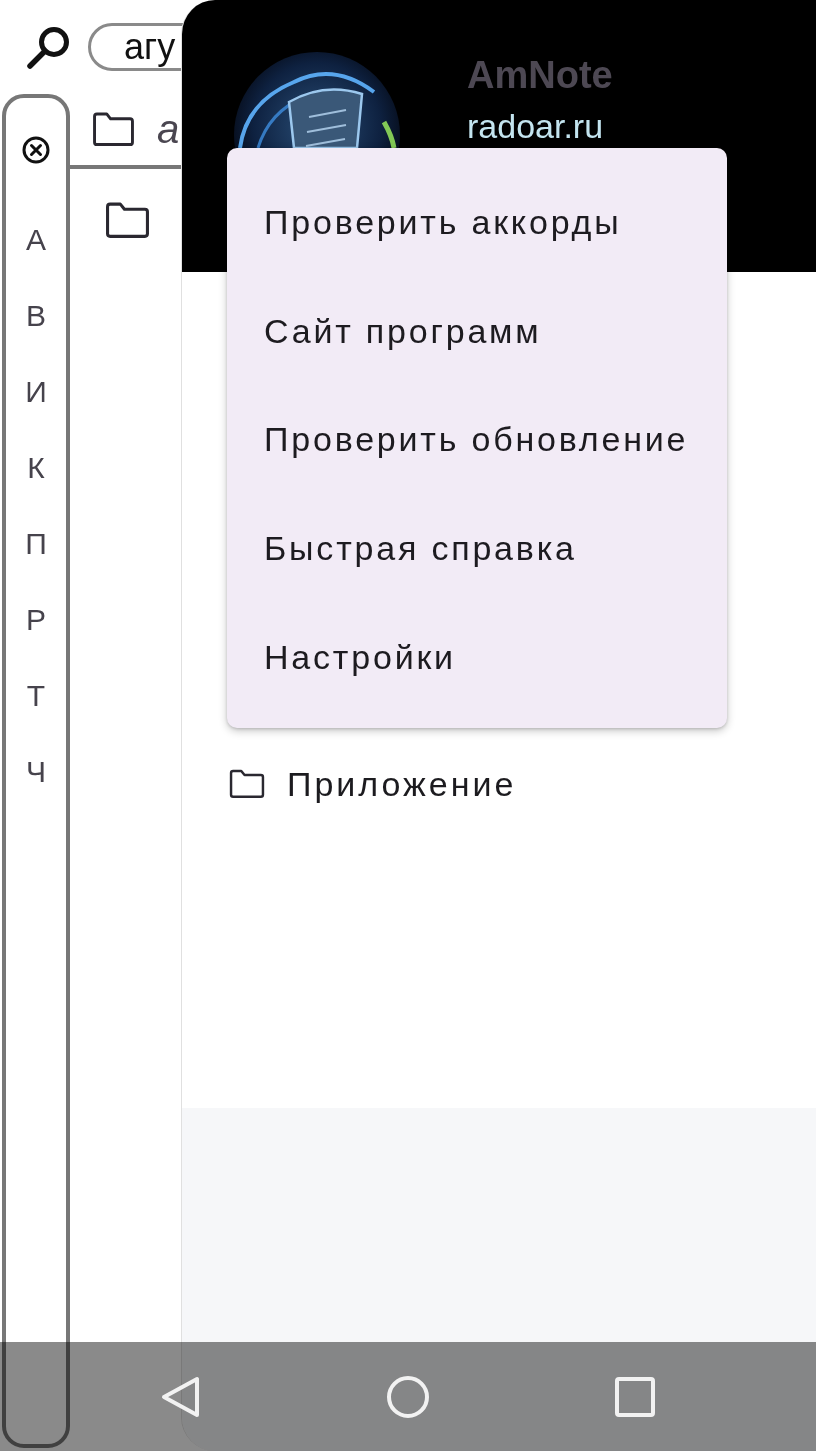 This screenshot has width=816, height=1451. I want to click on index-letter: И, so click(36, 412).